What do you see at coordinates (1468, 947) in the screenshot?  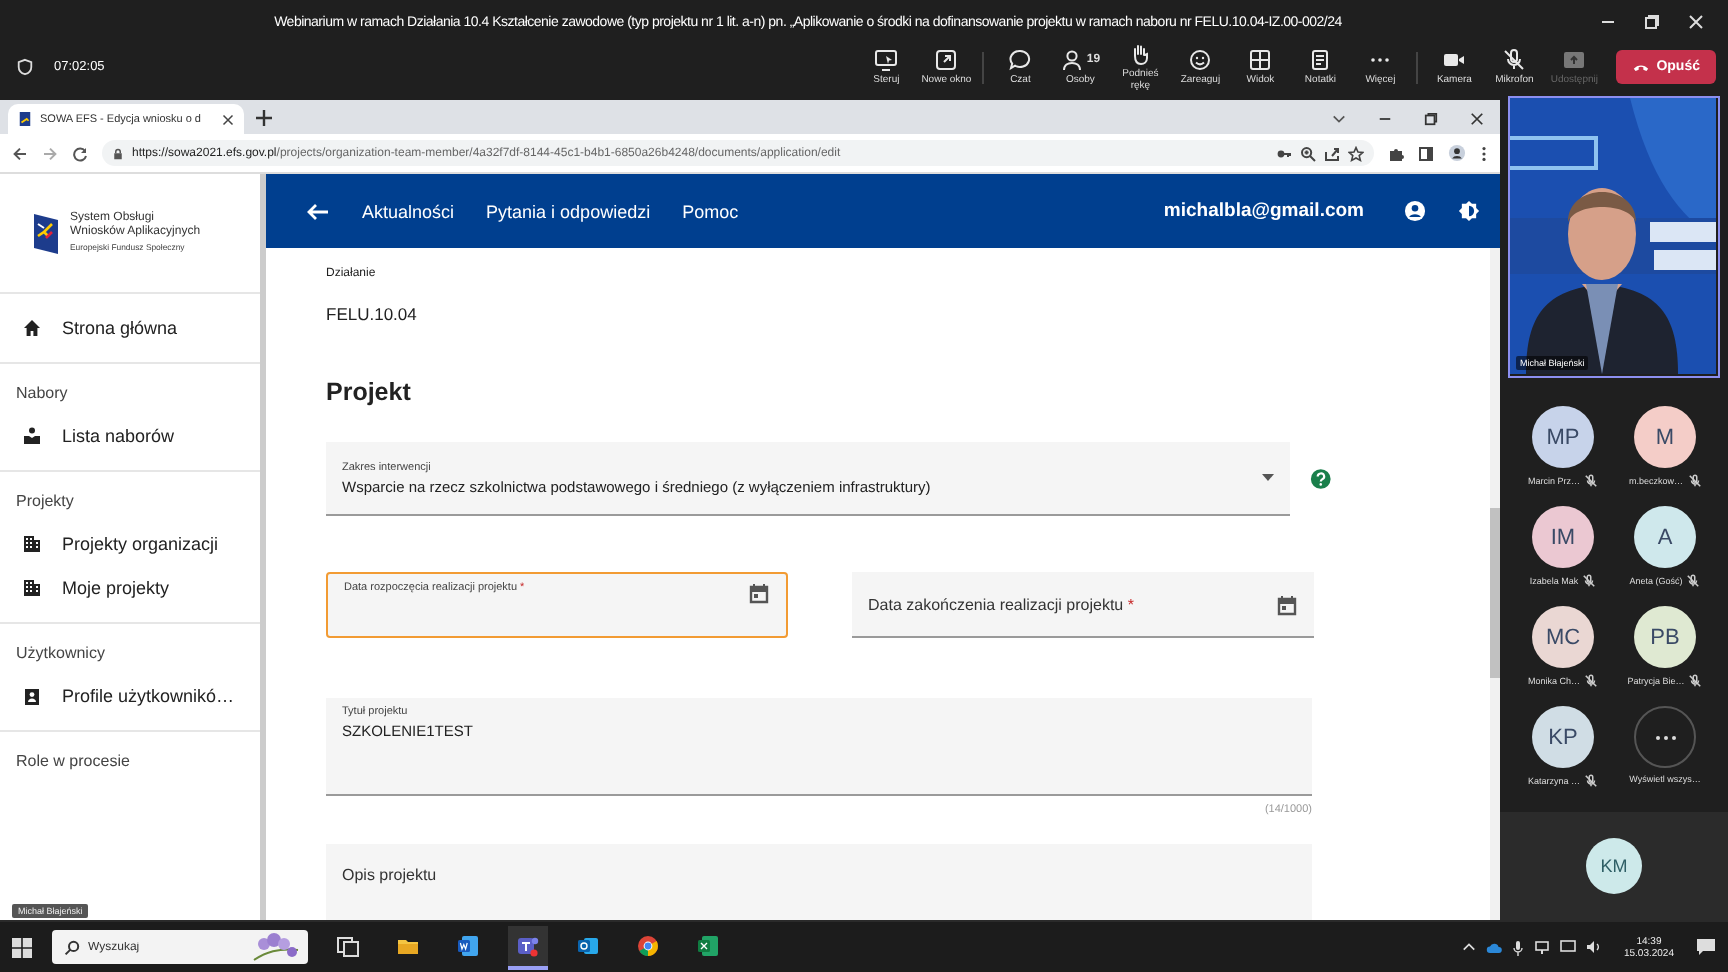 I see `chevron-up-icon` at bounding box center [1468, 947].